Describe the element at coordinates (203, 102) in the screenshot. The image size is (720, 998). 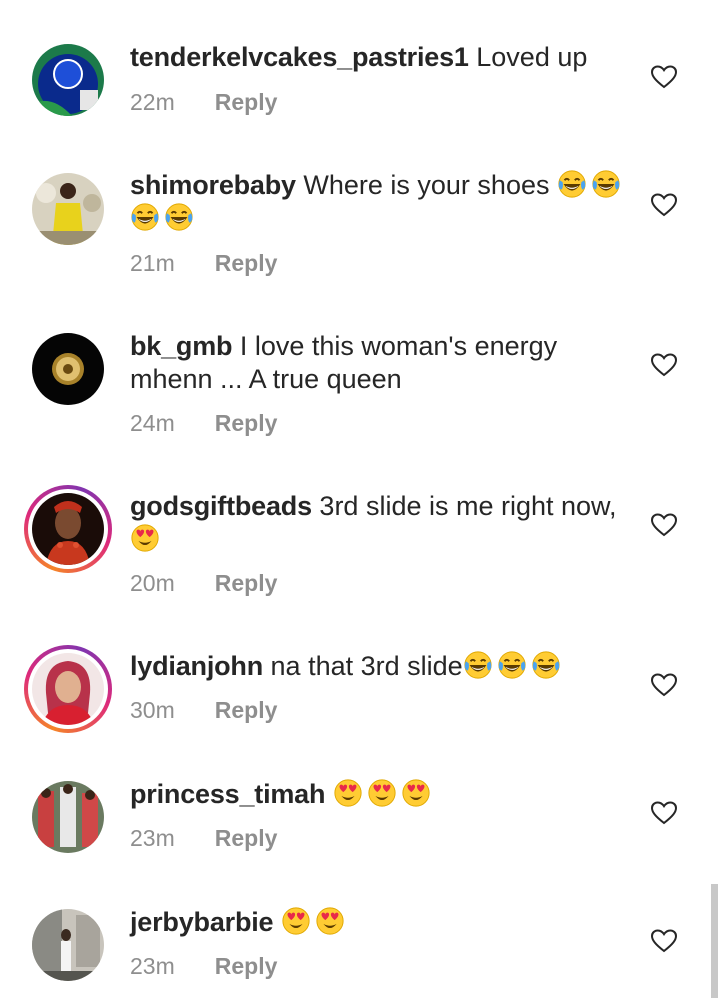
I see `comment-meta: 22m Reply` at that location.